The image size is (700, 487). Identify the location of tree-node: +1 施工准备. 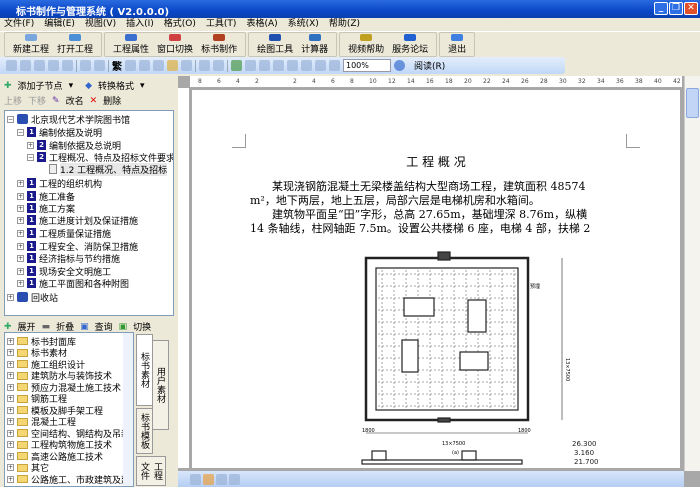
(46, 196).